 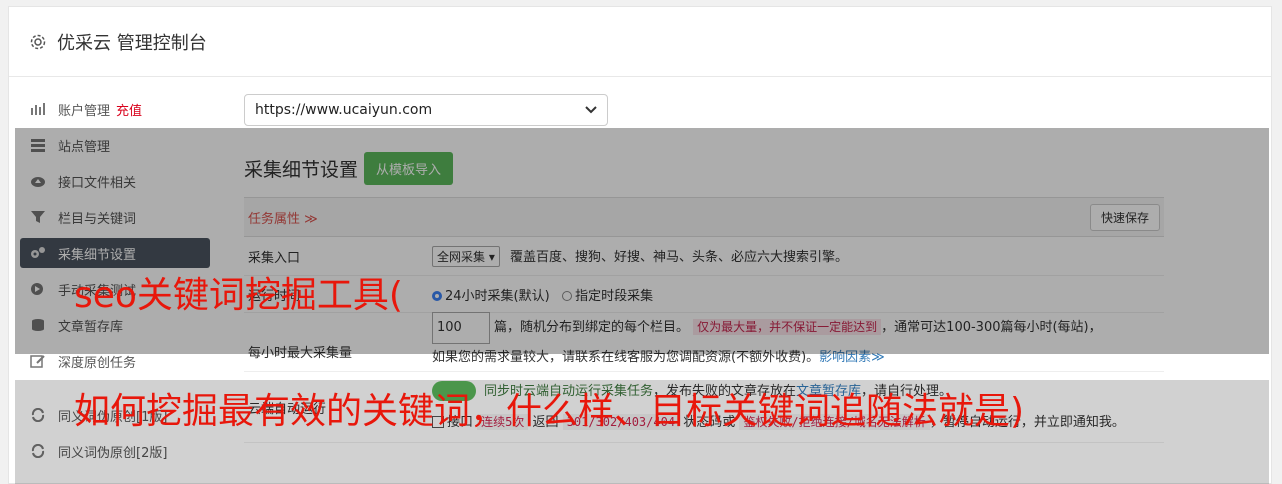 I want to click on scrollbar, so click(x=1277, y=242).